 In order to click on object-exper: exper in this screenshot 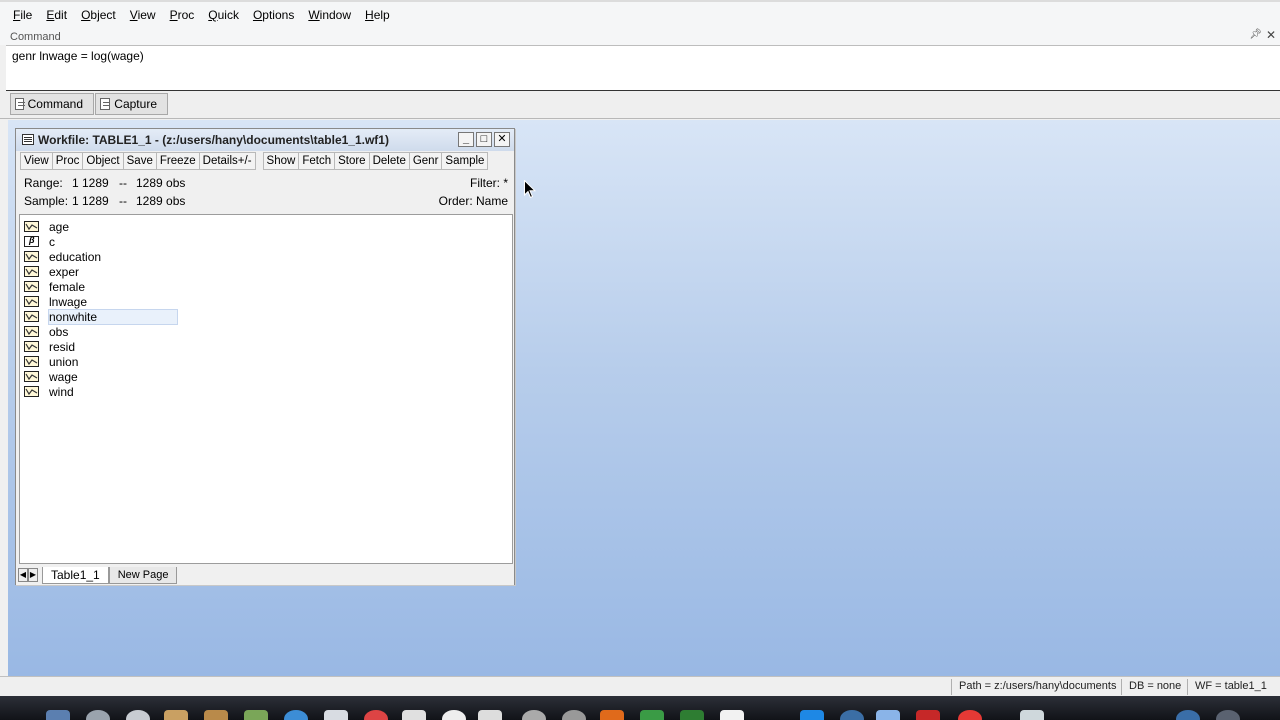, I will do `click(51, 271)`.